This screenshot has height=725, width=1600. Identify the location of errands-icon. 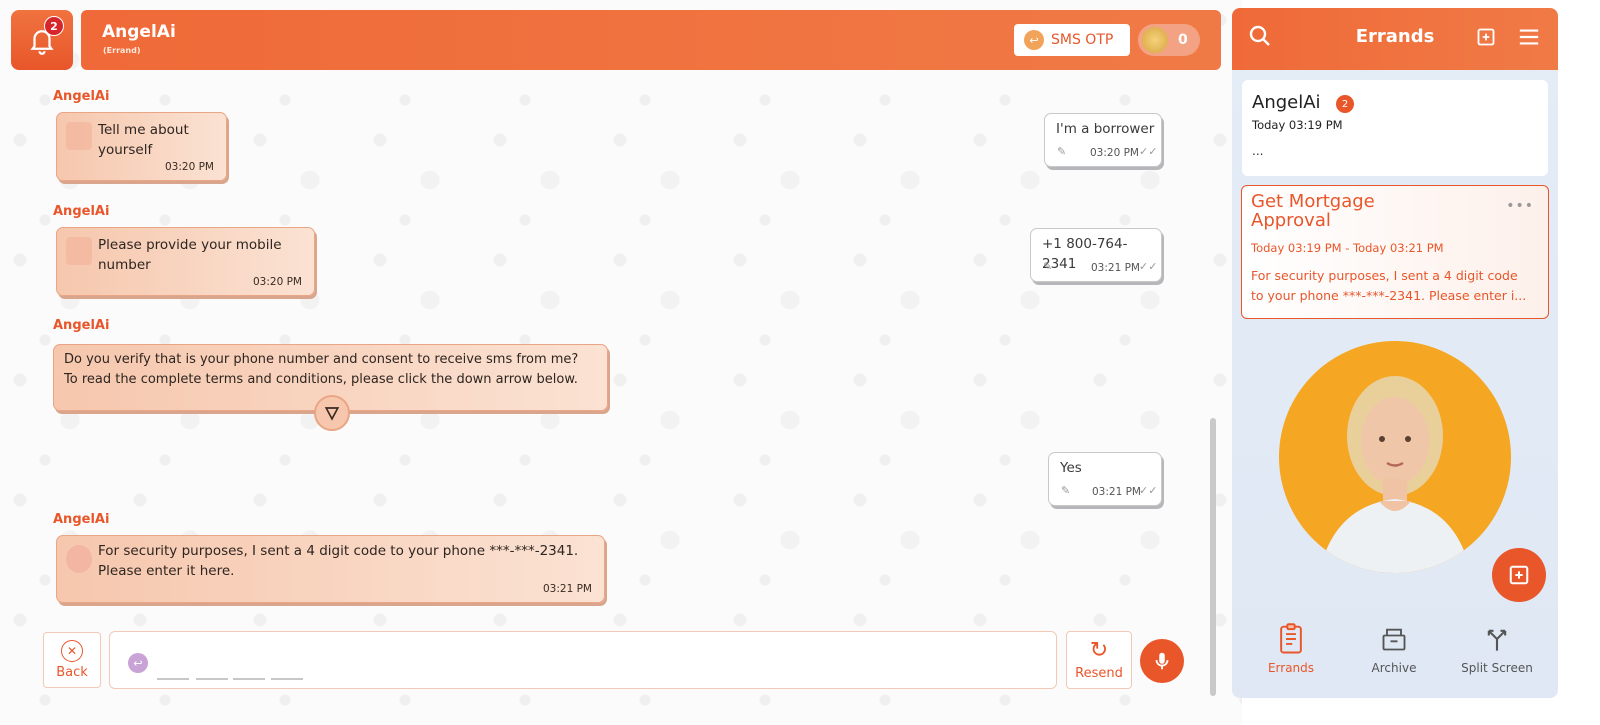
(1291, 639).